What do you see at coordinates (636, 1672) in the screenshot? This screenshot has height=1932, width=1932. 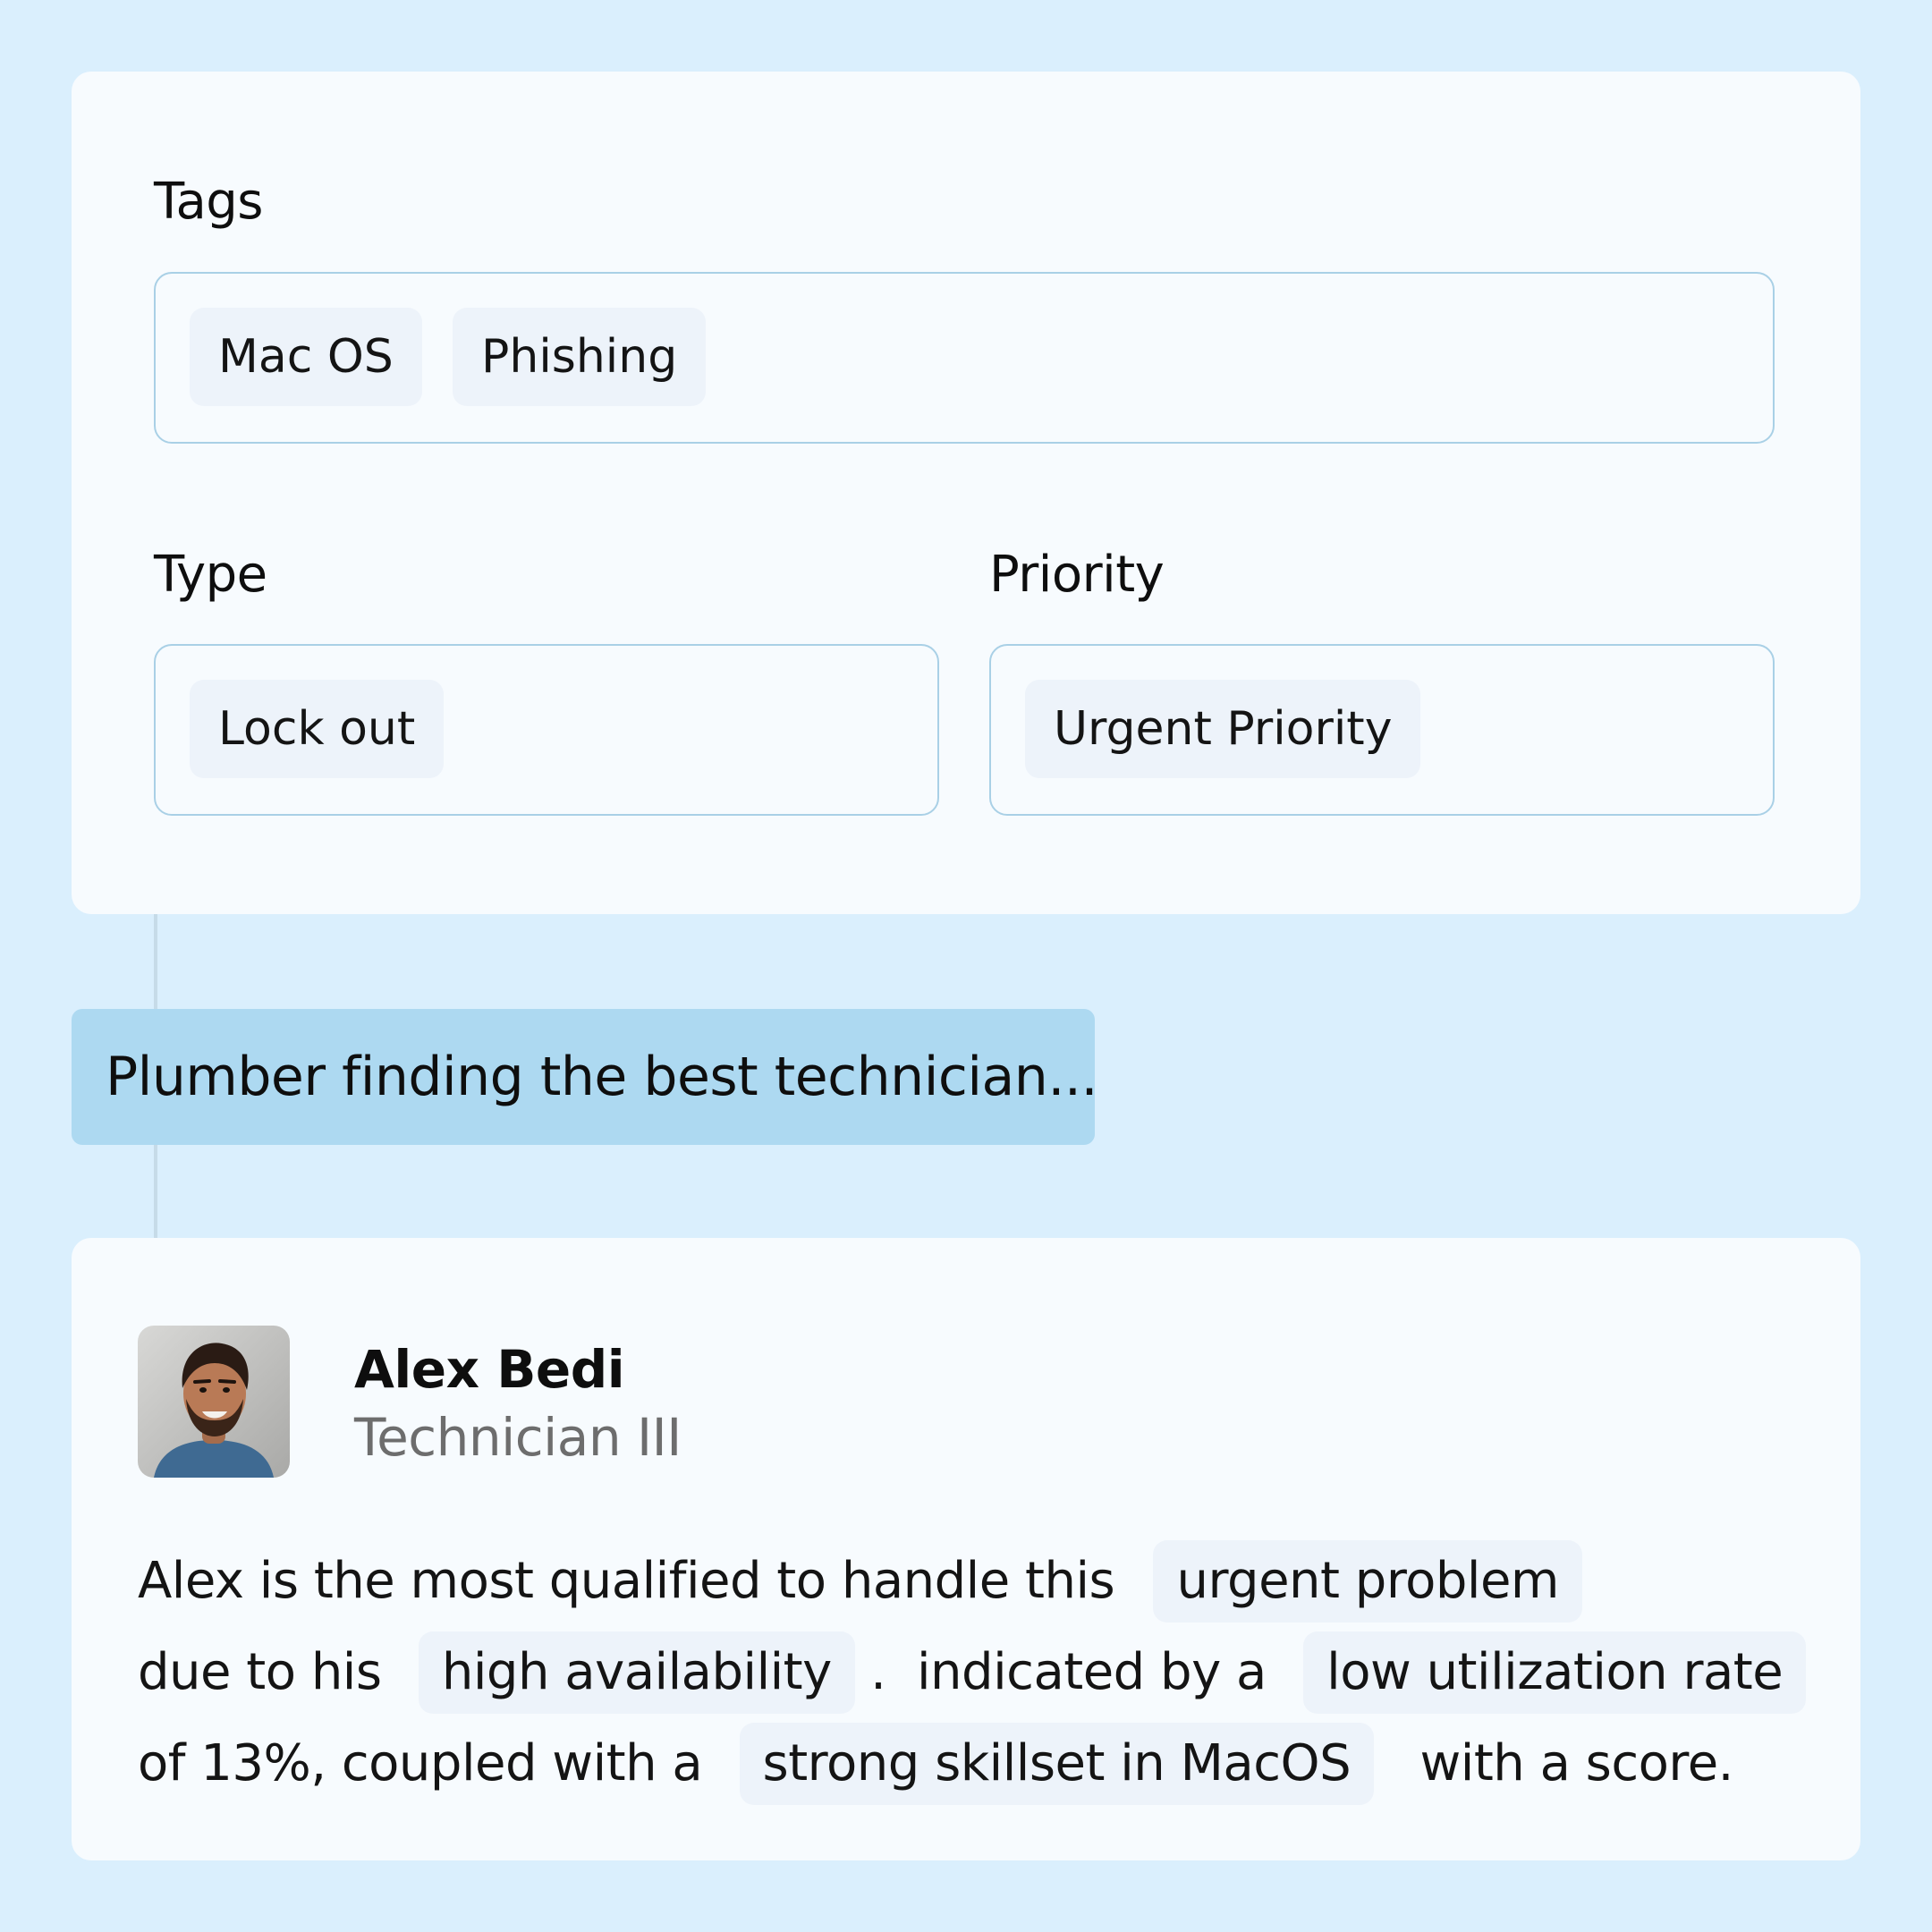 I see `reason-highlight-high-availability: high availability` at bounding box center [636, 1672].